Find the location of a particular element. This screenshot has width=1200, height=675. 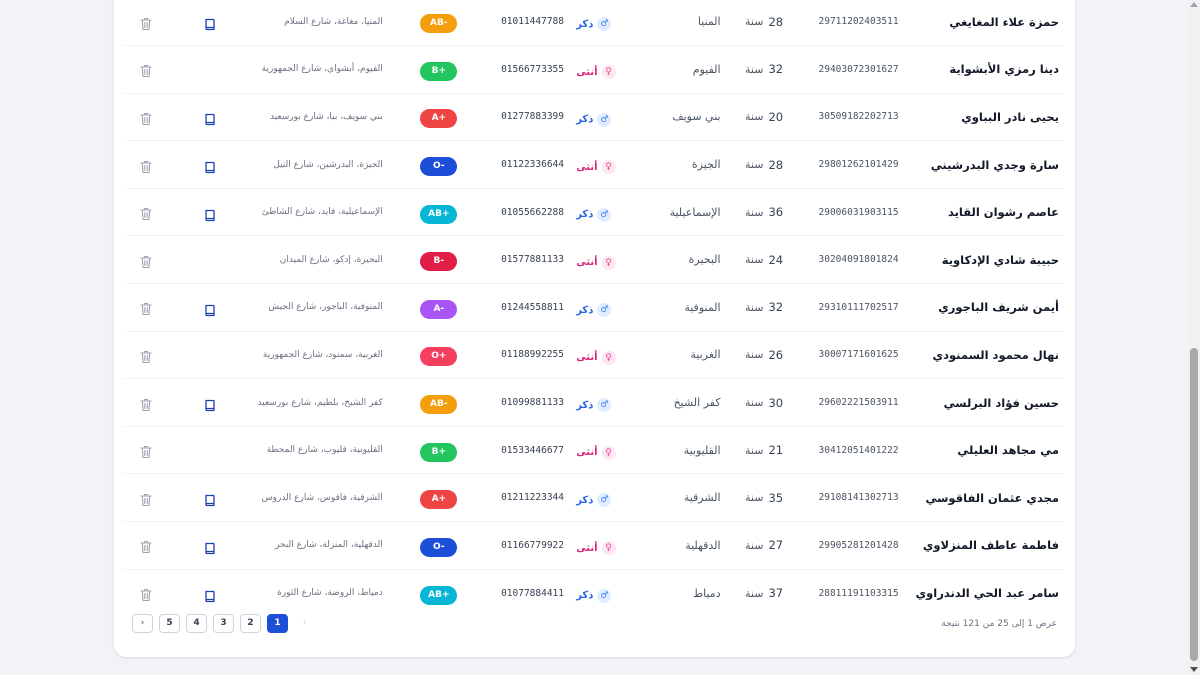

governorate-cell: المنوفية is located at coordinates (685, 307).